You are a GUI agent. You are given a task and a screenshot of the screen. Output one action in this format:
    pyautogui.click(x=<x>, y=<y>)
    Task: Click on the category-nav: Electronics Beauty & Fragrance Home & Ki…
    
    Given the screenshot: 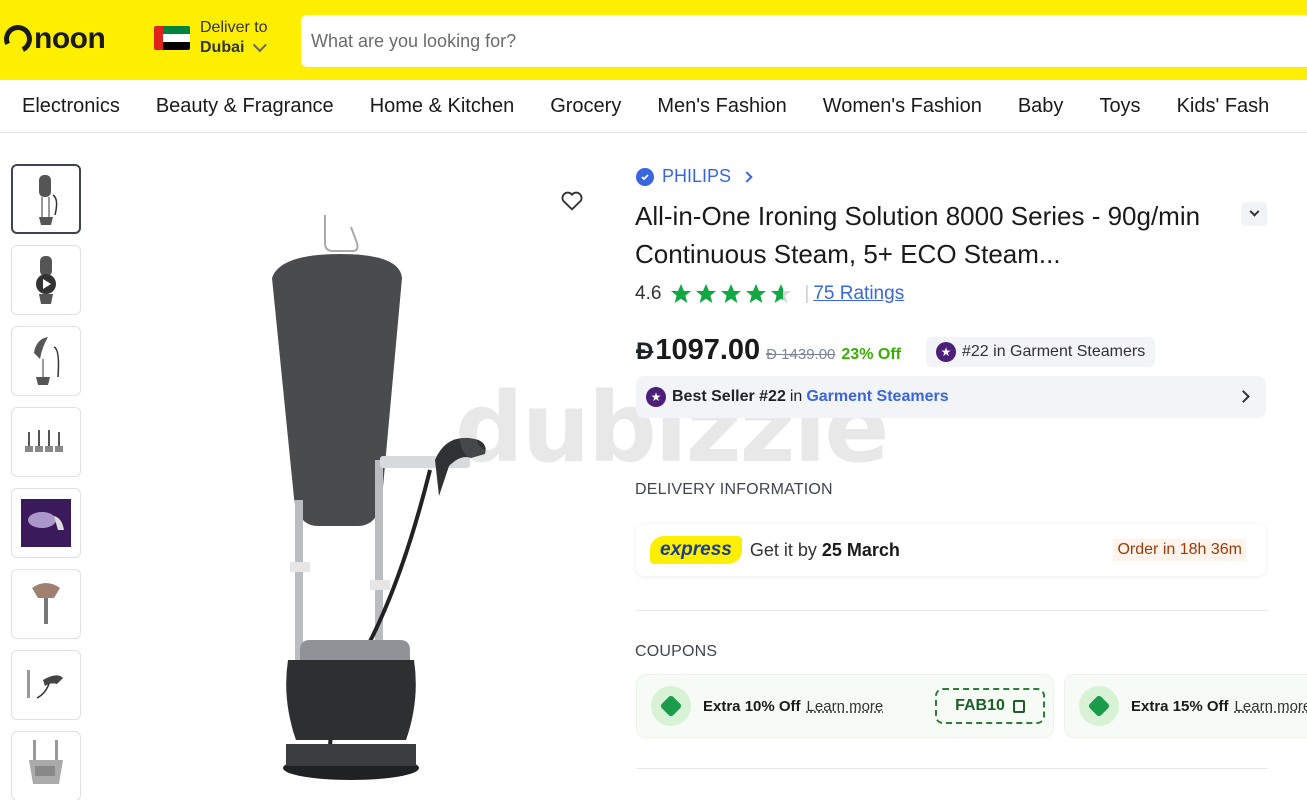 What is the action you would take?
    pyautogui.click(x=653, y=106)
    